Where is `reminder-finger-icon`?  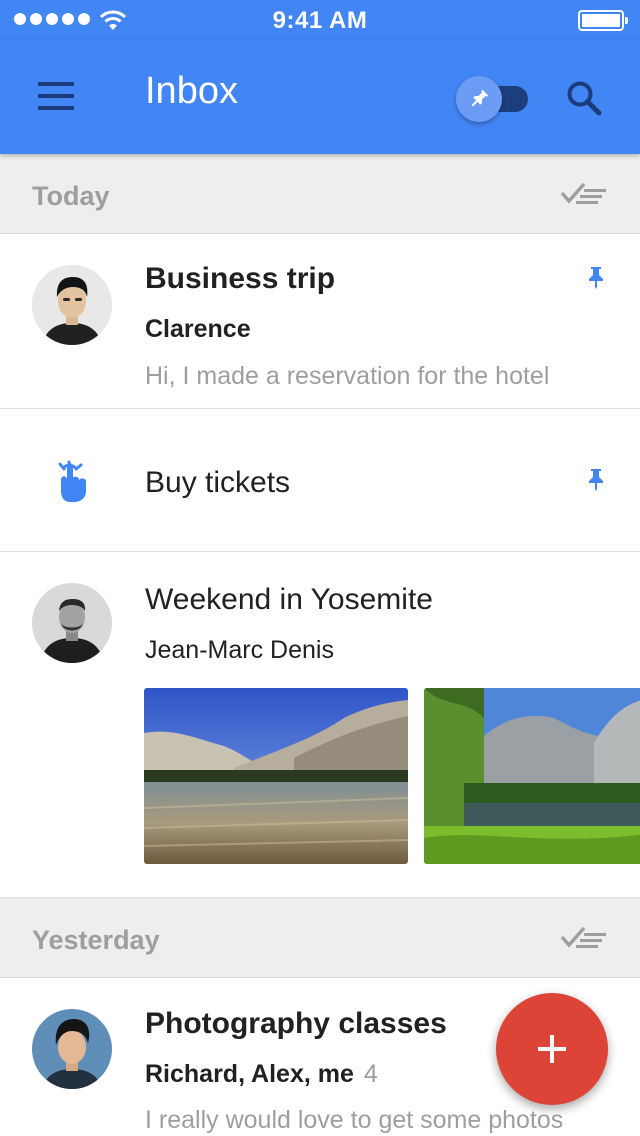
reminder-finger-icon is located at coordinates (72, 481).